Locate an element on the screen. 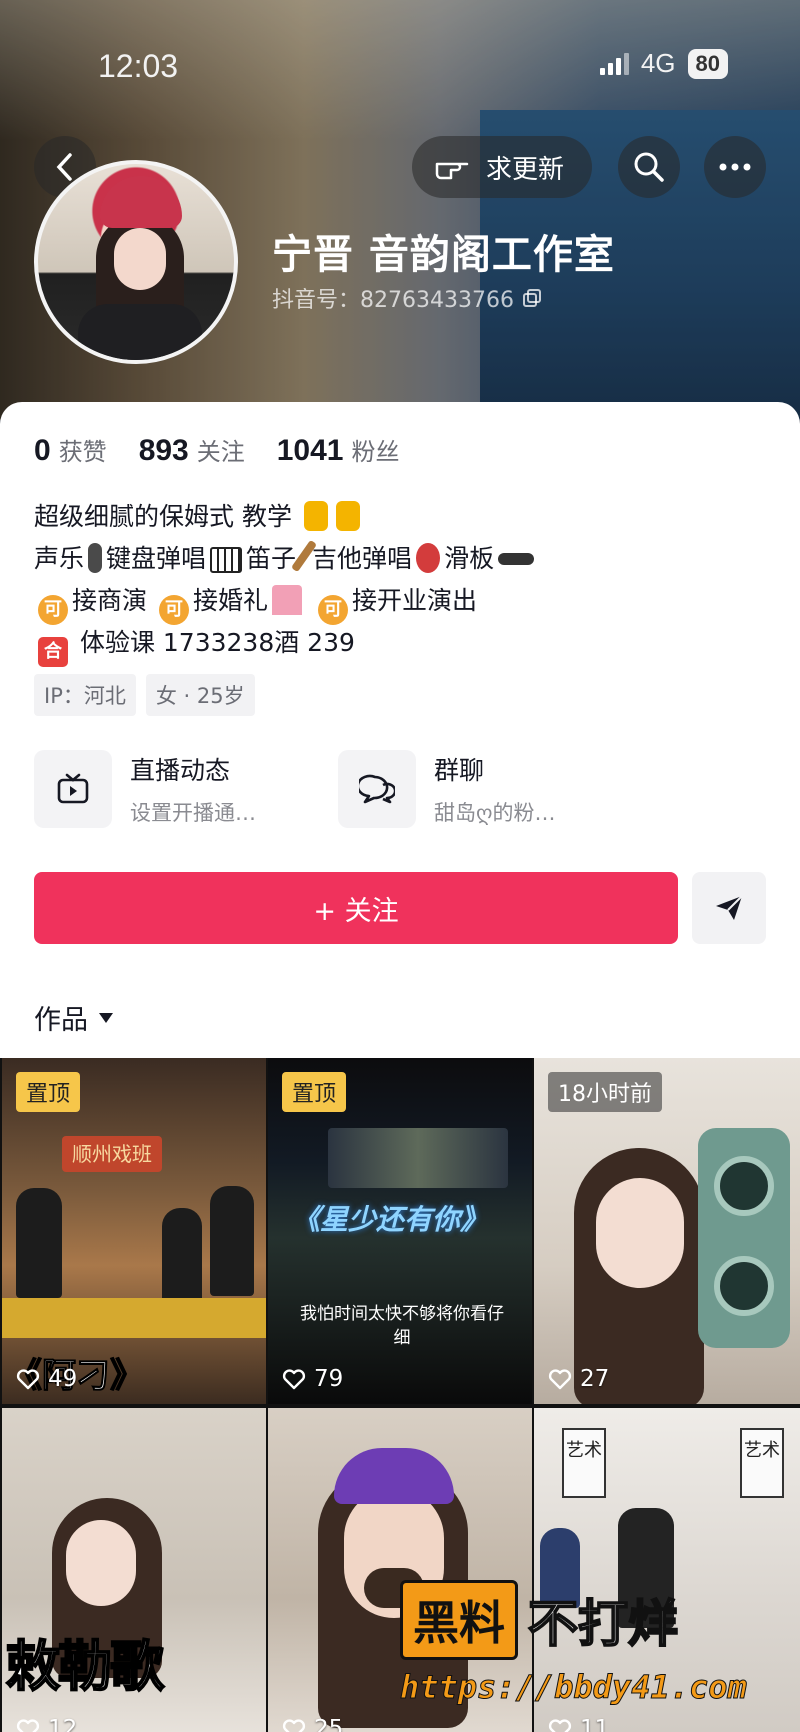 This screenshot has width=800, height=1732. video-tile-4: 敕勒歌 12 is located at coordinates (134, 1570).